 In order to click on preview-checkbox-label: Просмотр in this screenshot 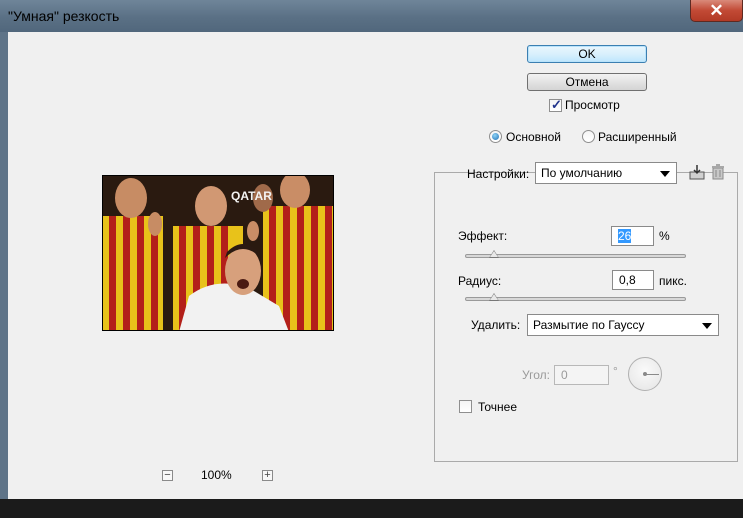, I will do `click(592, 105)`.